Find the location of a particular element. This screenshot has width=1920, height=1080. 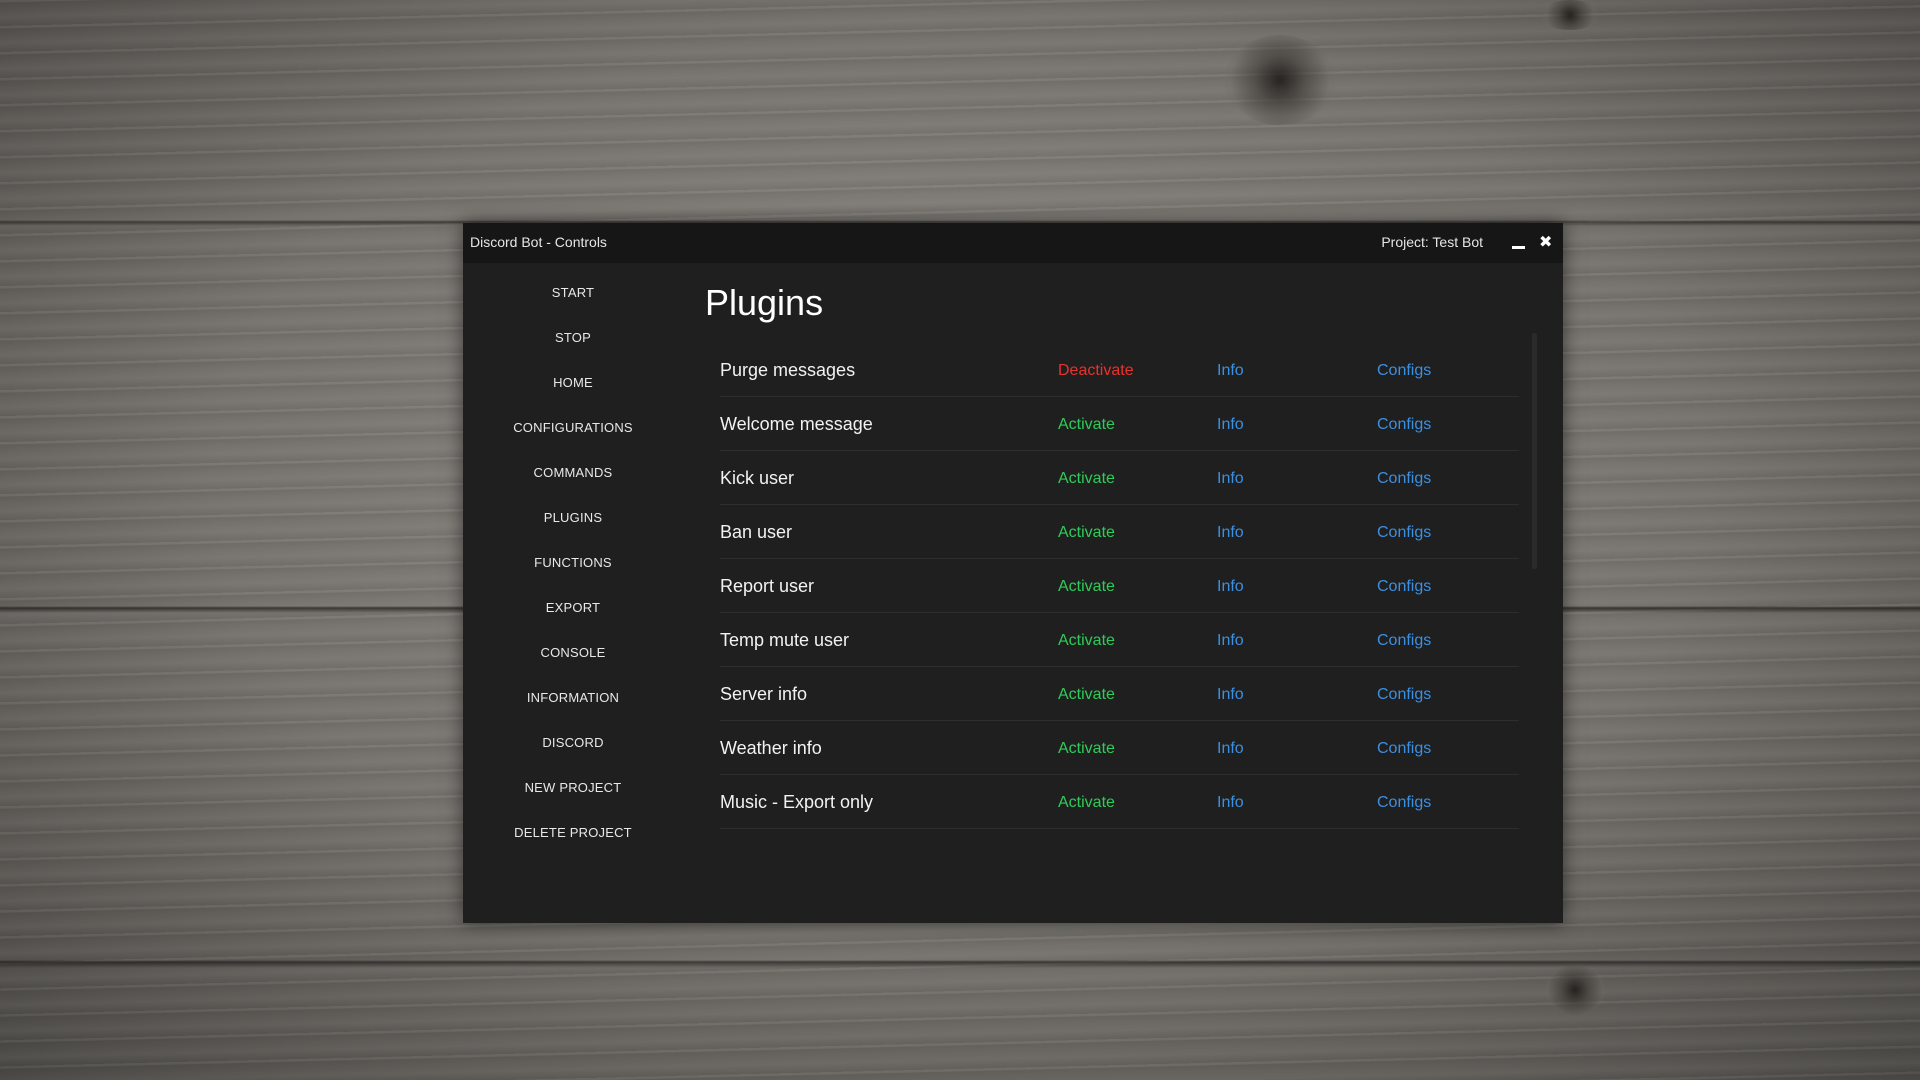

close-button: ✖ is located at coordinates (1546, 242).